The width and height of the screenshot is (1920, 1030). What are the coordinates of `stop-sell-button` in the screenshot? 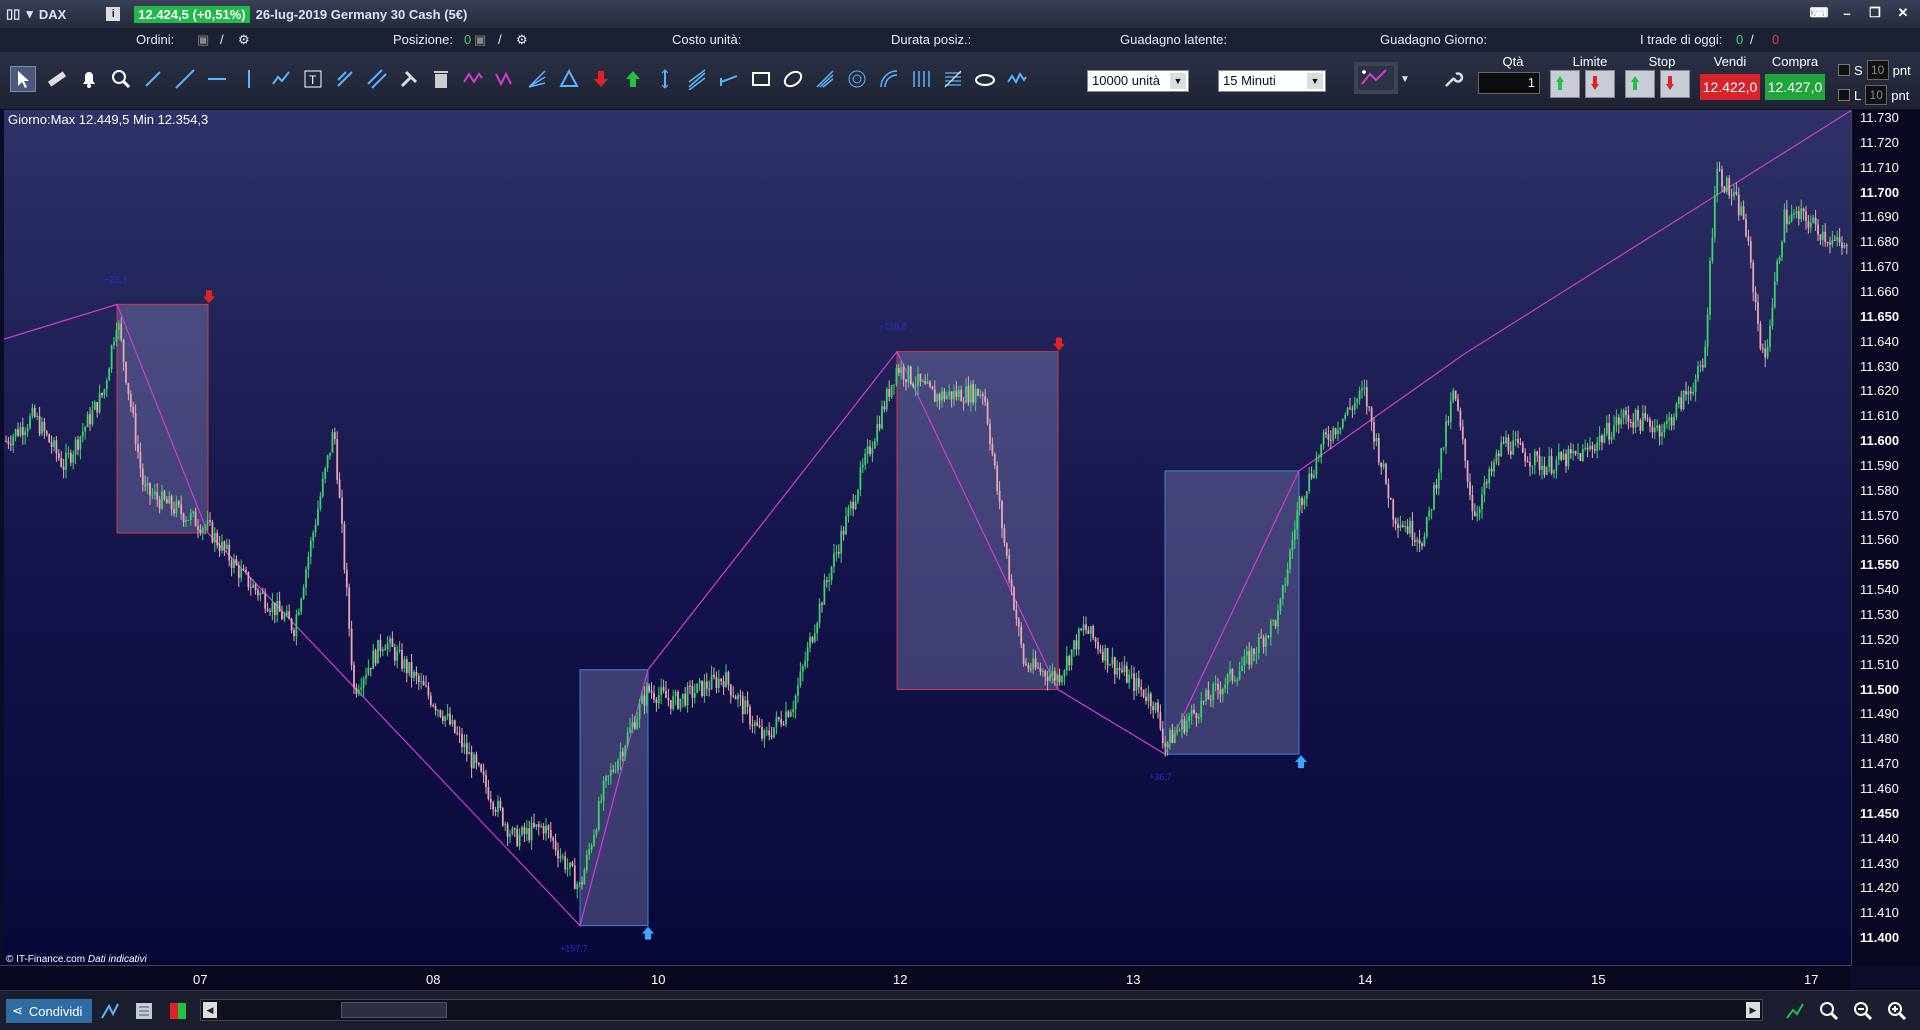 It's located at (1675, 84).